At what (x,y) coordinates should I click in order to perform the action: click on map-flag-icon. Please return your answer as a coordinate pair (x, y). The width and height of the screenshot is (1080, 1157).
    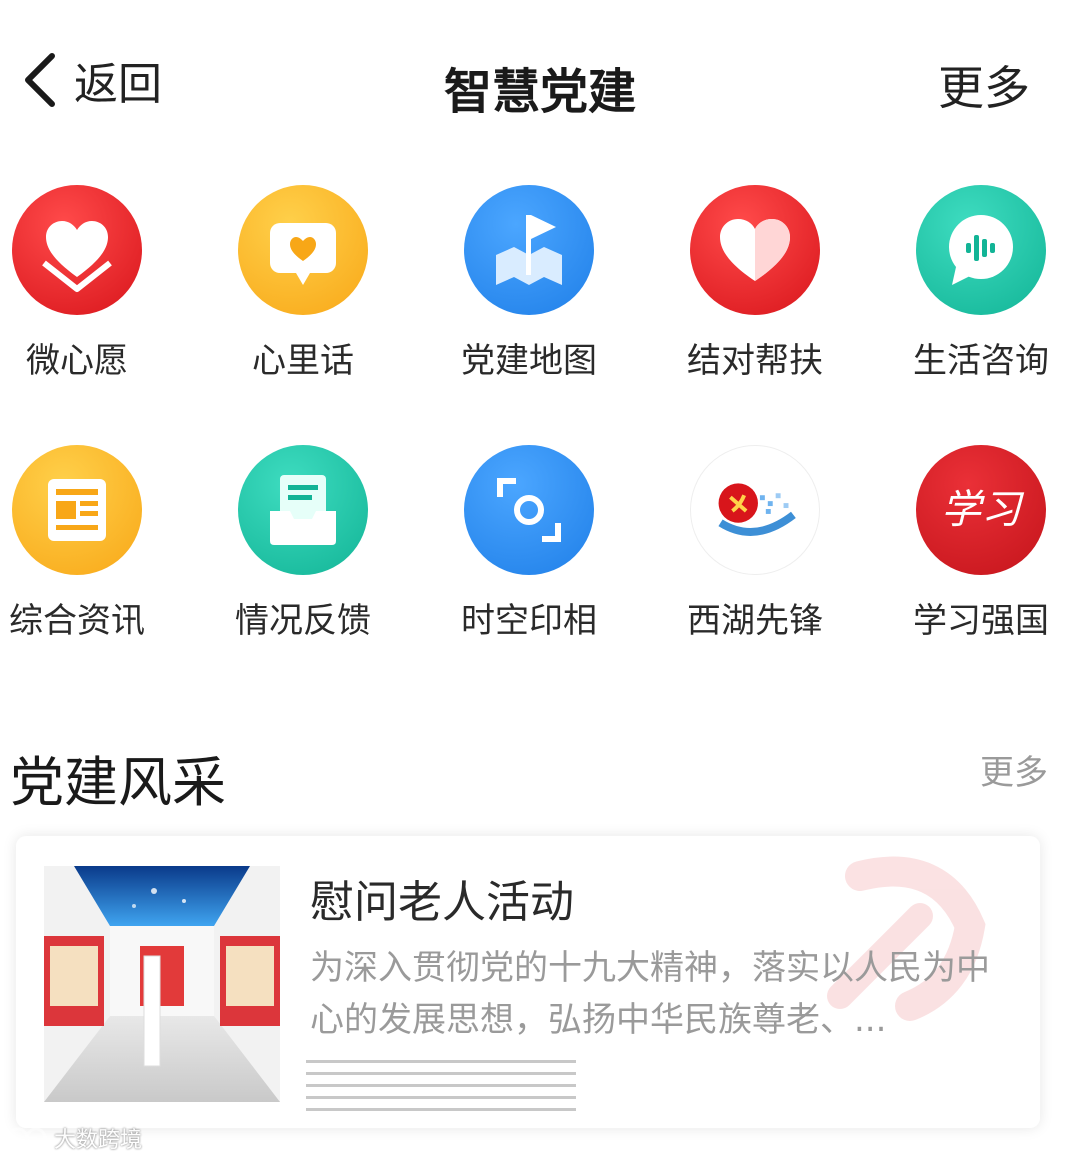
    Looking at the image, I should click on (529, 250).